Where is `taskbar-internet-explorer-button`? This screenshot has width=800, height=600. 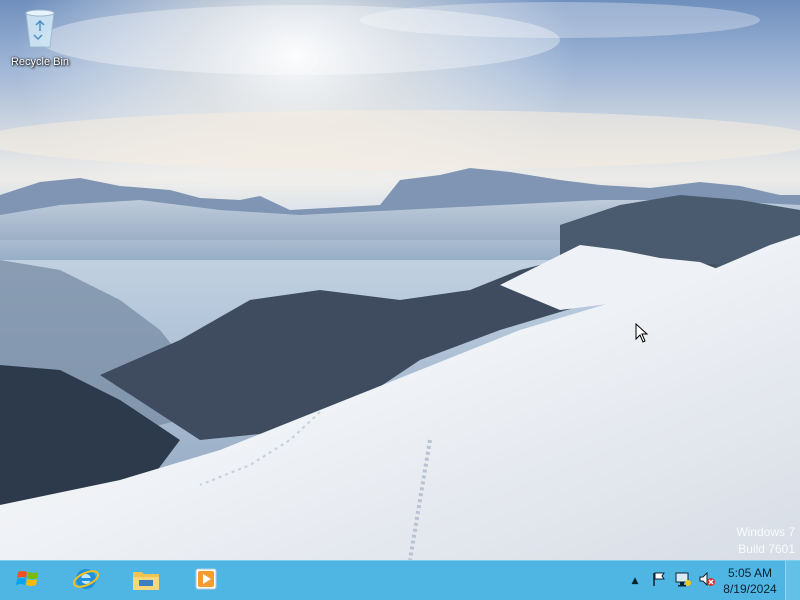 taskbar-internet-explorer-button is located at coordinates (86, 580).